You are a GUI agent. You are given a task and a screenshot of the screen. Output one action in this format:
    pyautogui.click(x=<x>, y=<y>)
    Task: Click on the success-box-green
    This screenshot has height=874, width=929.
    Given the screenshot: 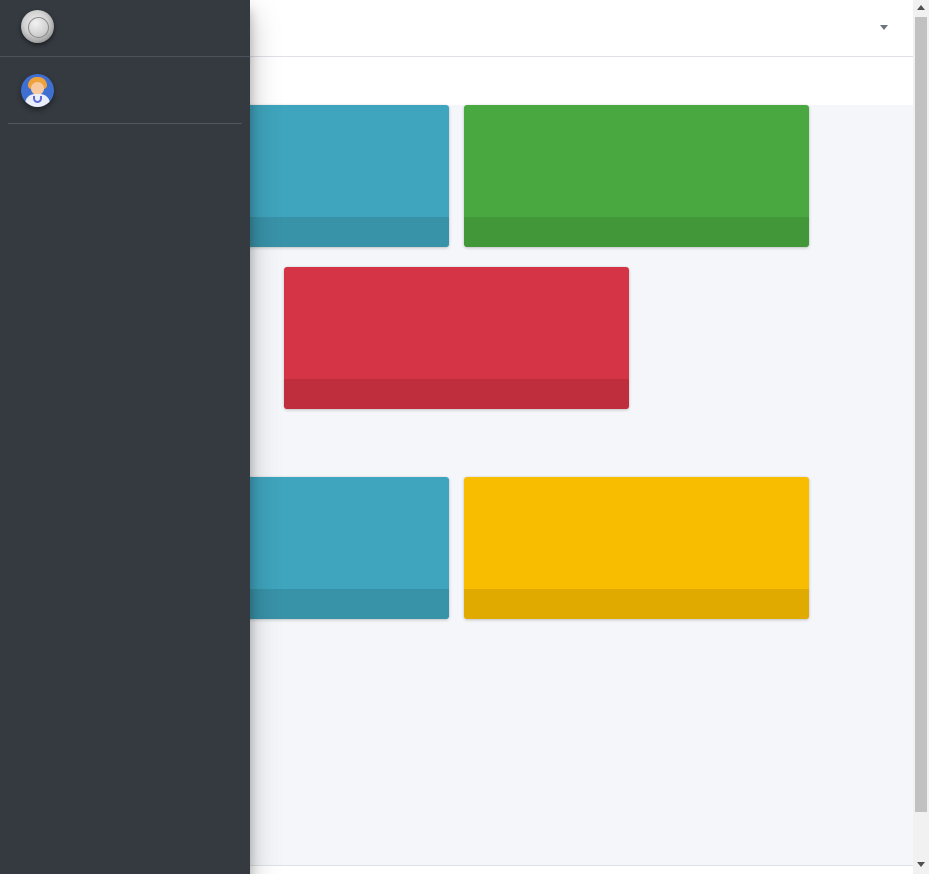 What is the action you would take?
    pyautogui.click(x=636, y=176)
    